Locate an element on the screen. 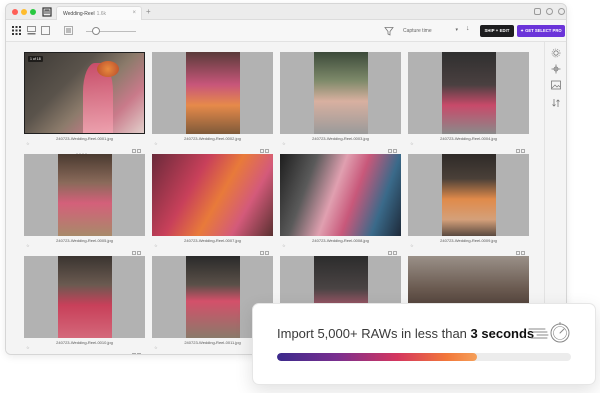  minimize-window-button is located at coordinates (24, 12).